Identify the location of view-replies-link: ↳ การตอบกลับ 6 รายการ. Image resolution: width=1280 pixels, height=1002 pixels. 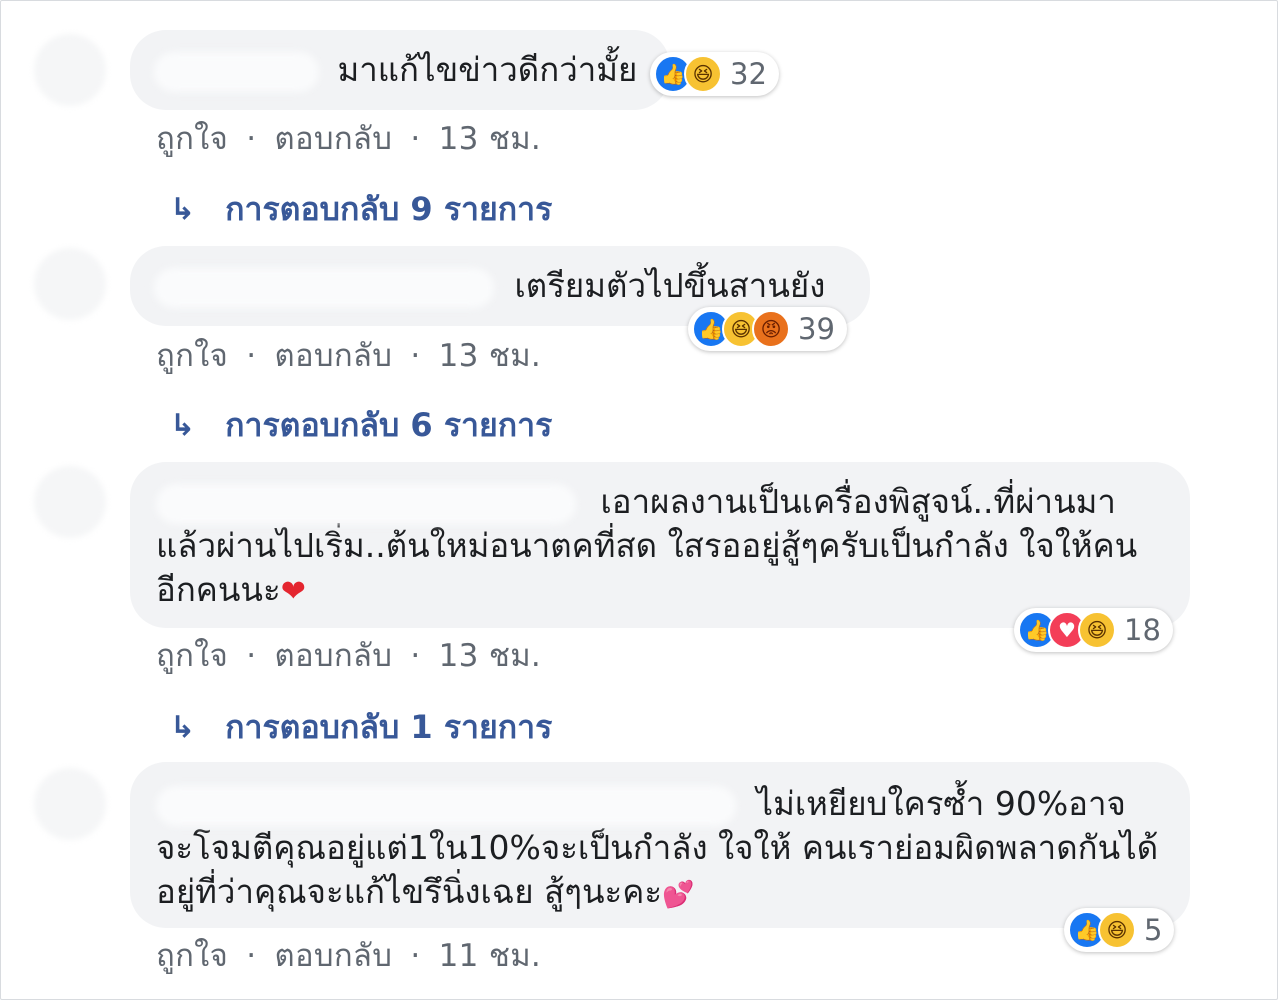
(361, 425).